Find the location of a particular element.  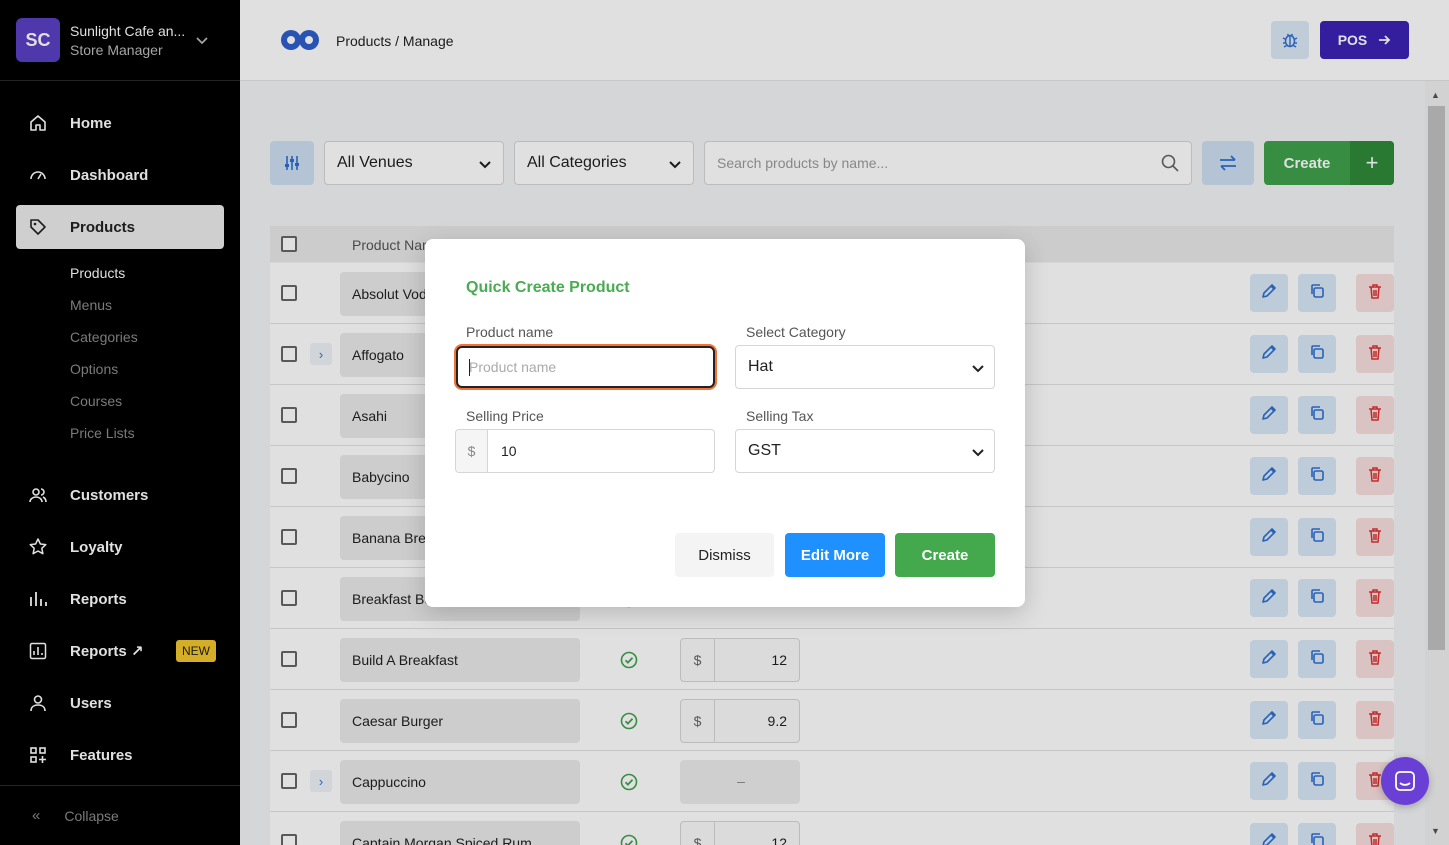

edit-more-button: Edit More is located at coordinates (835, 555).